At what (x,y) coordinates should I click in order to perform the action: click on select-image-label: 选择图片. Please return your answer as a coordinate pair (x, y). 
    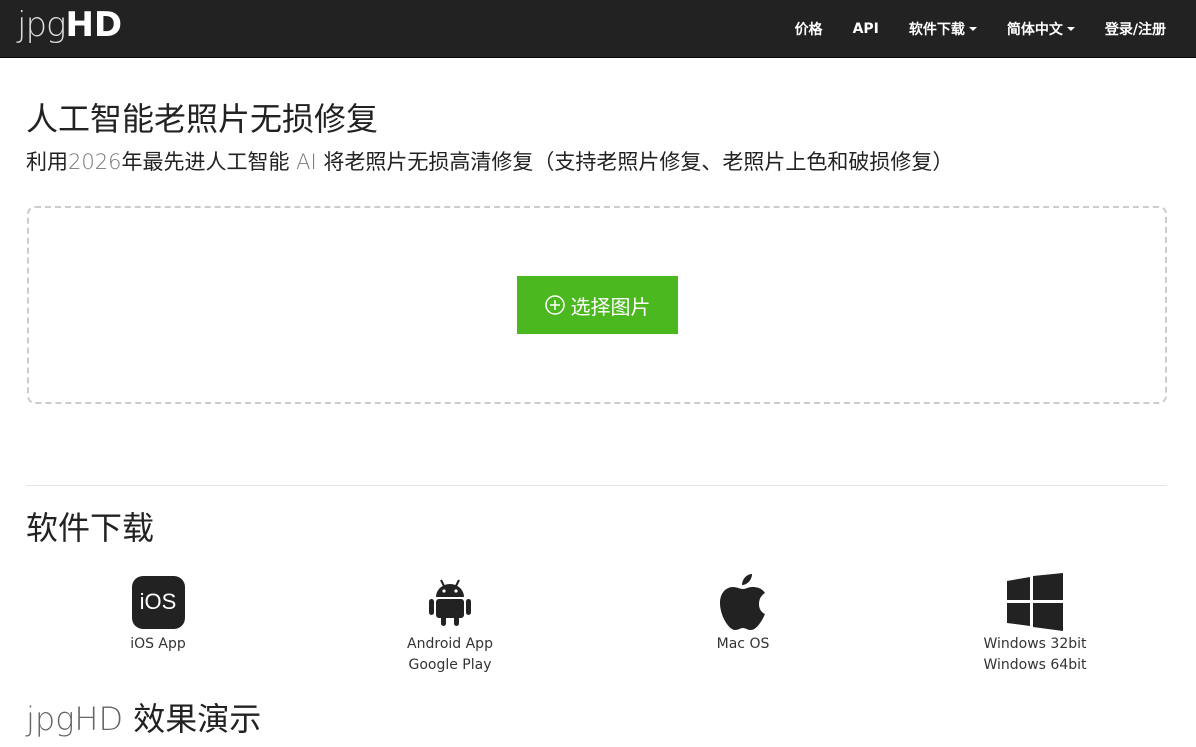
    Looking at the image, I should click on (610, 307).